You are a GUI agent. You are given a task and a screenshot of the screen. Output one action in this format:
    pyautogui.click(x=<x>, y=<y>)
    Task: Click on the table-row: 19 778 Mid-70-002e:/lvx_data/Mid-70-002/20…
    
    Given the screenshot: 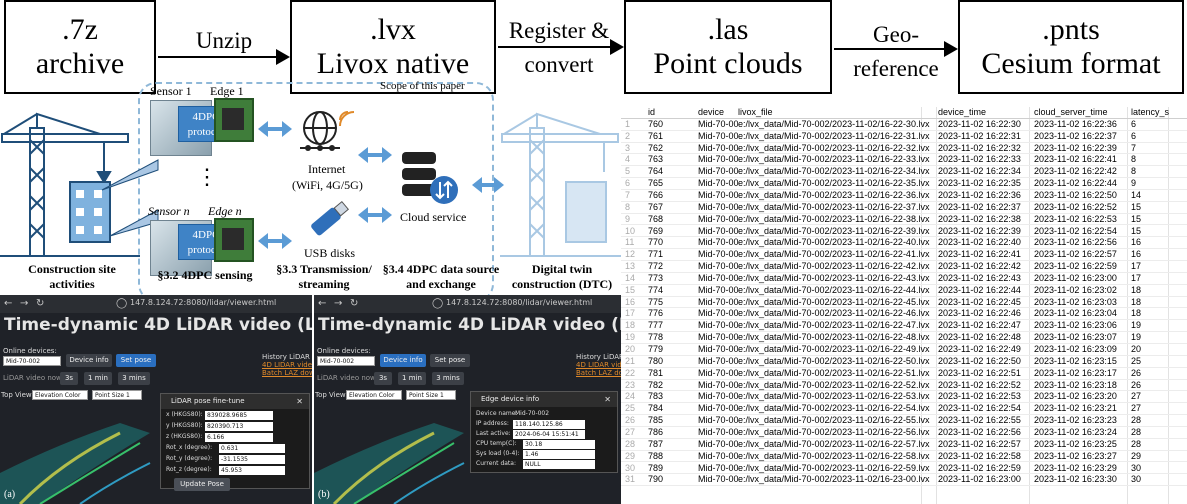 What is the action you would take?
    pyautogui.click(x=904, y=338)
    